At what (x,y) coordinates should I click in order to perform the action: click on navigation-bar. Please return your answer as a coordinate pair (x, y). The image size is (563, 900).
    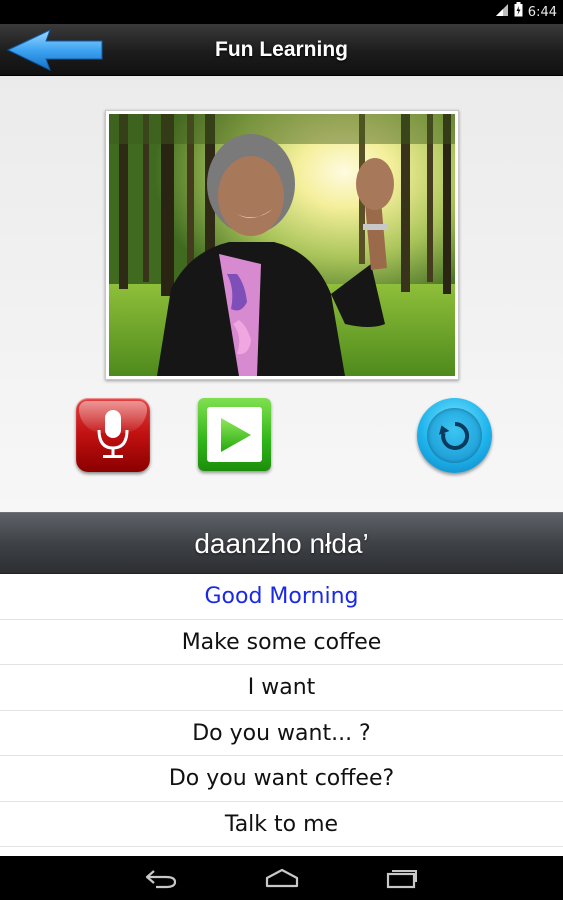
    Looking at the image, I should click on (281, 878).